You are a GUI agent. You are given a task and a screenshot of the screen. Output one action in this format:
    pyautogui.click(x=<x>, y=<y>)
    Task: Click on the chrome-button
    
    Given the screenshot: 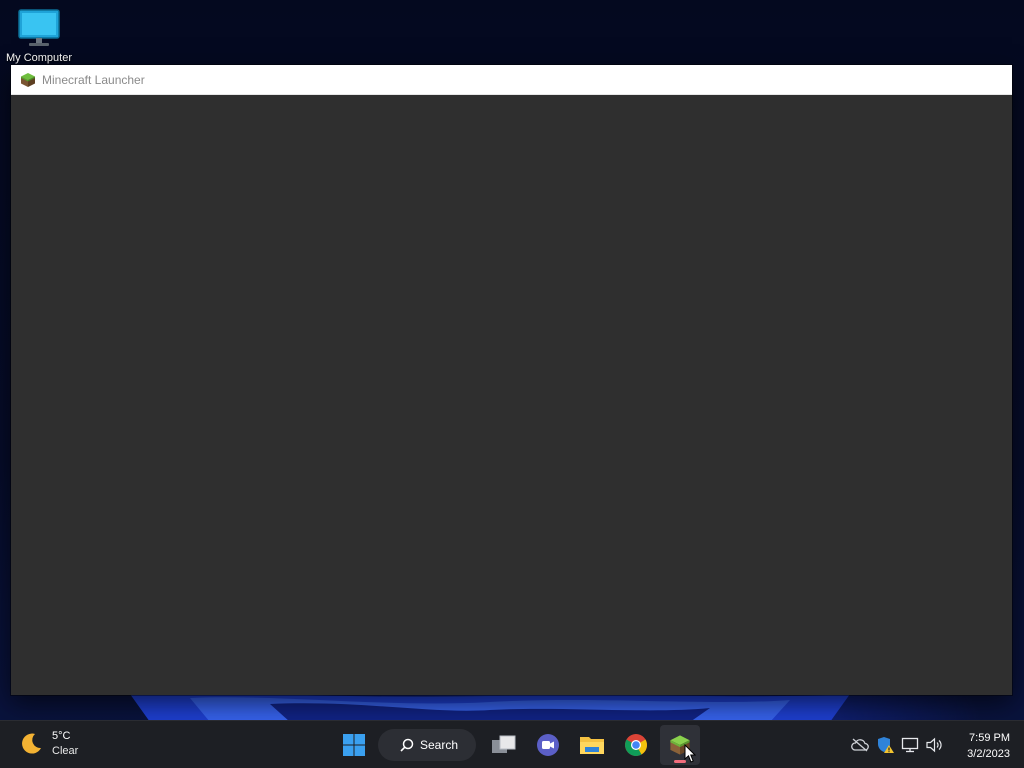 What is the action you would take?
    pyautogui.click(x=636, y=745)
    